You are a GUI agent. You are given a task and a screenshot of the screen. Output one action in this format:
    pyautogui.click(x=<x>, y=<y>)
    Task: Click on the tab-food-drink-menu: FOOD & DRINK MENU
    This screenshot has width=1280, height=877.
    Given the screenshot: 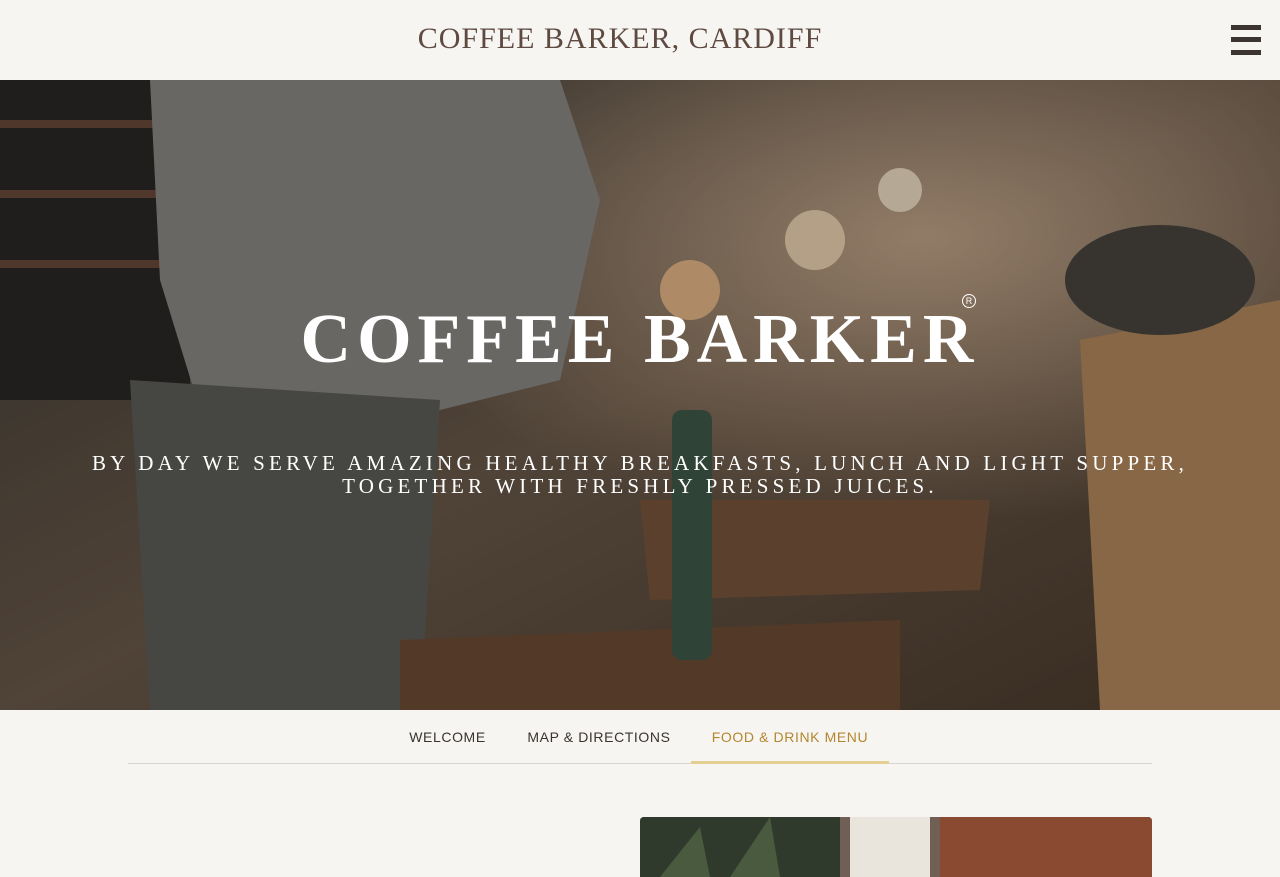 What is the action you would take?
    pyautogui.click(x=790, y=737)
    